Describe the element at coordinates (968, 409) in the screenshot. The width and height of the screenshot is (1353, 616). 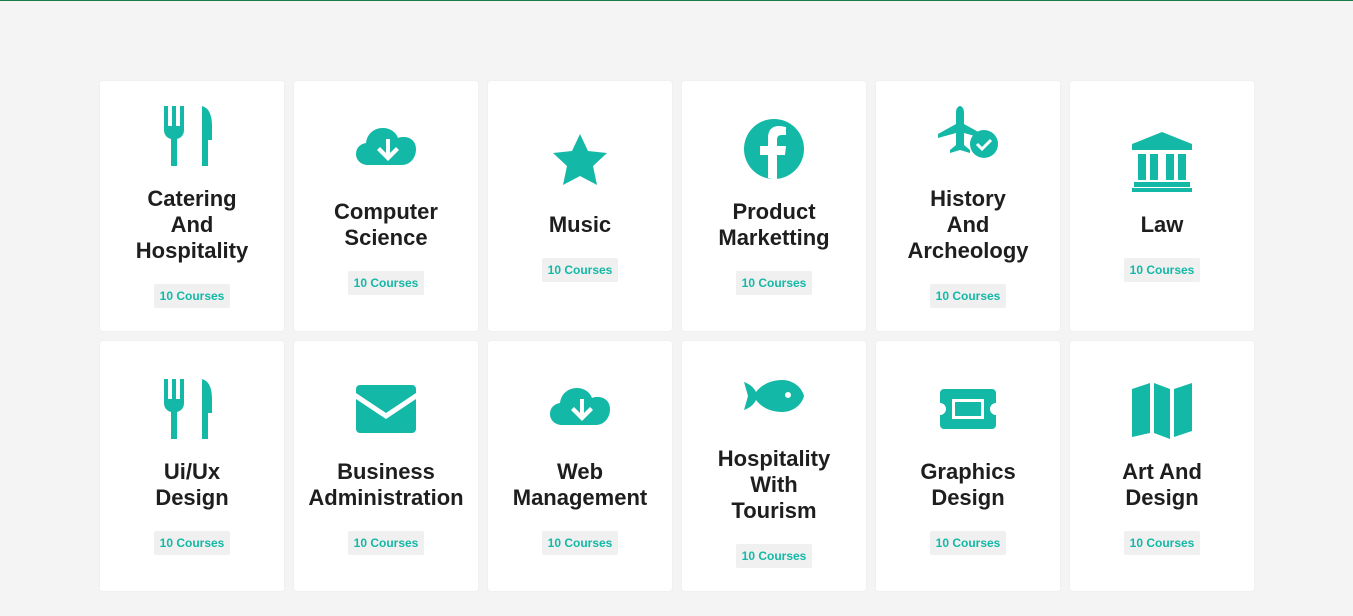
I see `ticket-icon` at that location.